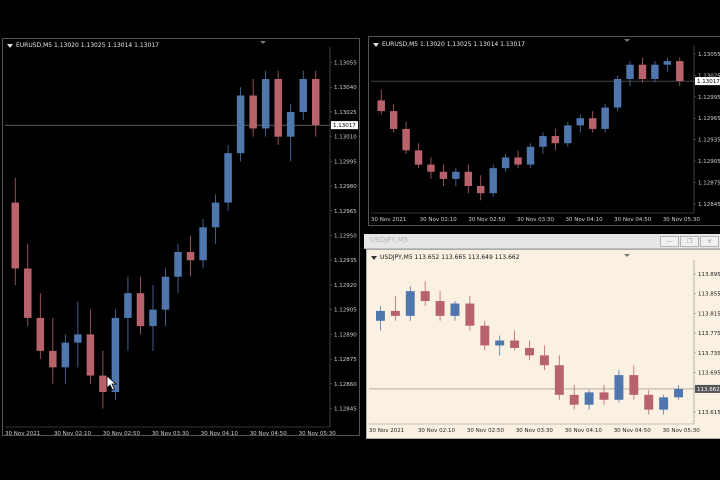 Image resolution: width=720 pixels, height=480 pixels. Describe the element at coordinates (709, 275) in the screenshot. I see `price-tick-label: 113.895` at that location.